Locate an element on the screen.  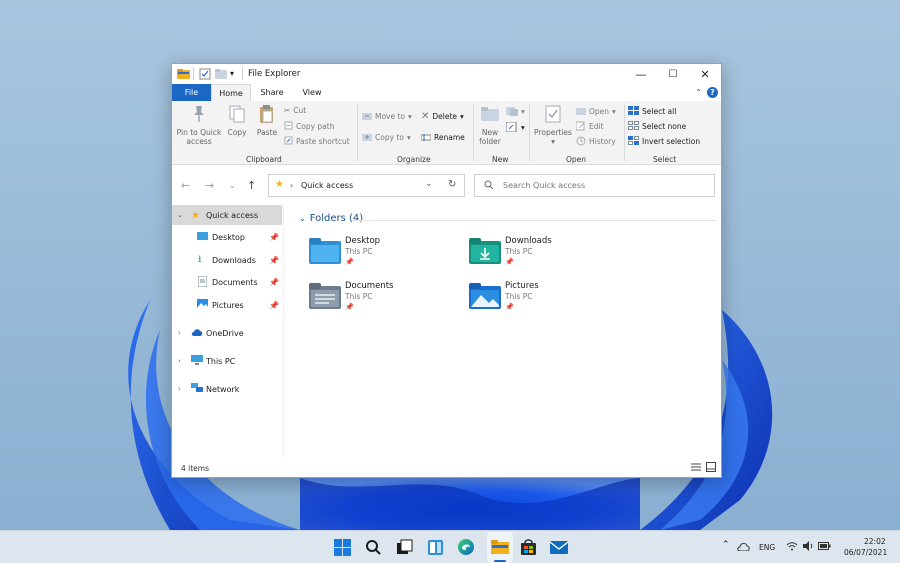
select-none-button: Select none is located at coordinates (657, 126).